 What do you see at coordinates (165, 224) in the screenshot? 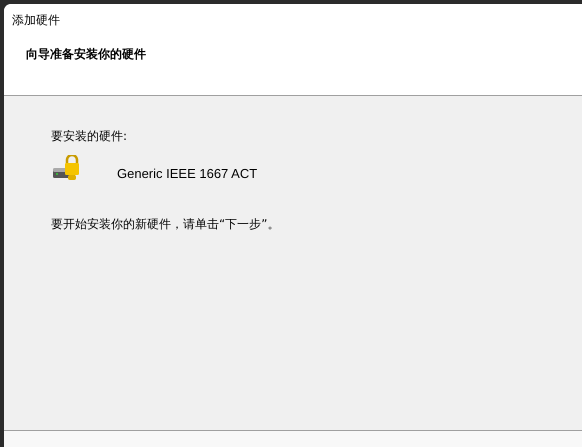
I see `instruction-text: 要开始安装你的新硬件，请单击“下一步”。` at bounding box center [165, 224].